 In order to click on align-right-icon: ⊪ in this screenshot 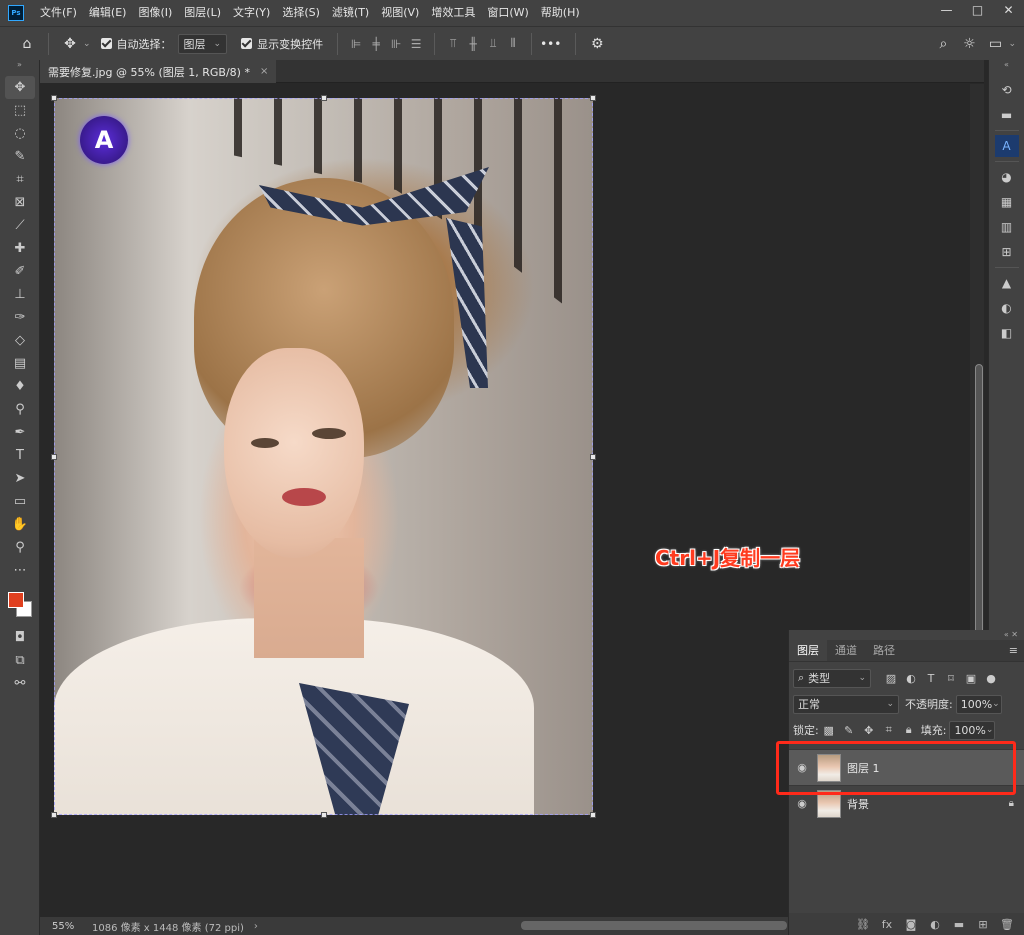, I will do `click(396, 44)`.